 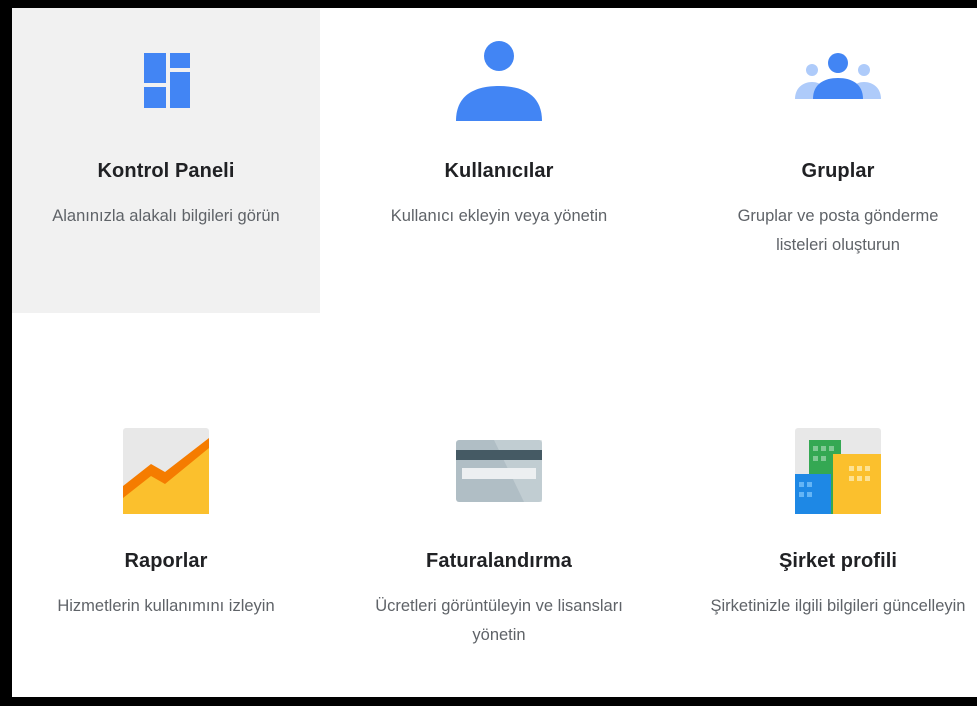 What do you see at coordinates (166, 171) in the screenshot?
I see `tile-title: Kontrol Paneli` at bounding box center [166, 171].